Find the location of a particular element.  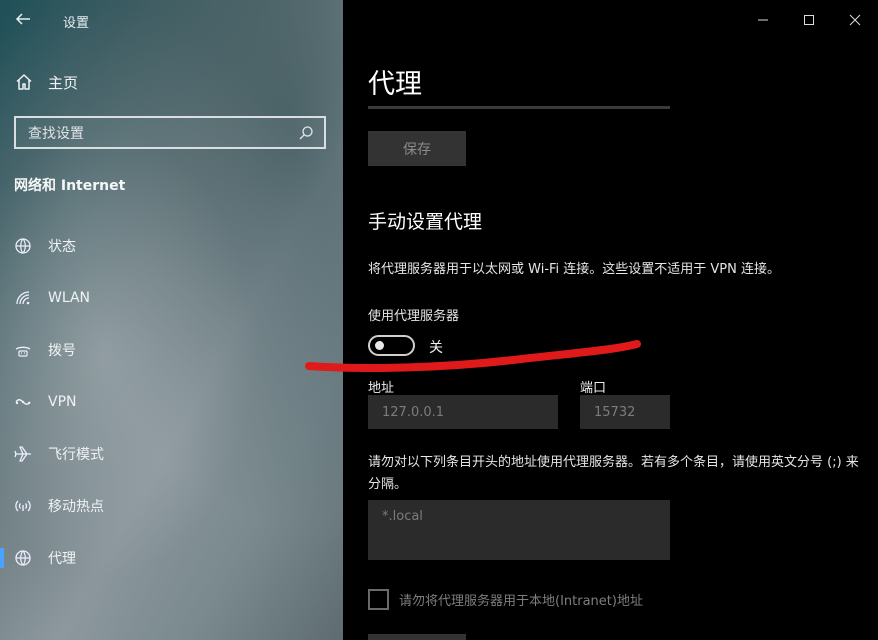

bottom-button-partial is located at coordinates (417, 637).